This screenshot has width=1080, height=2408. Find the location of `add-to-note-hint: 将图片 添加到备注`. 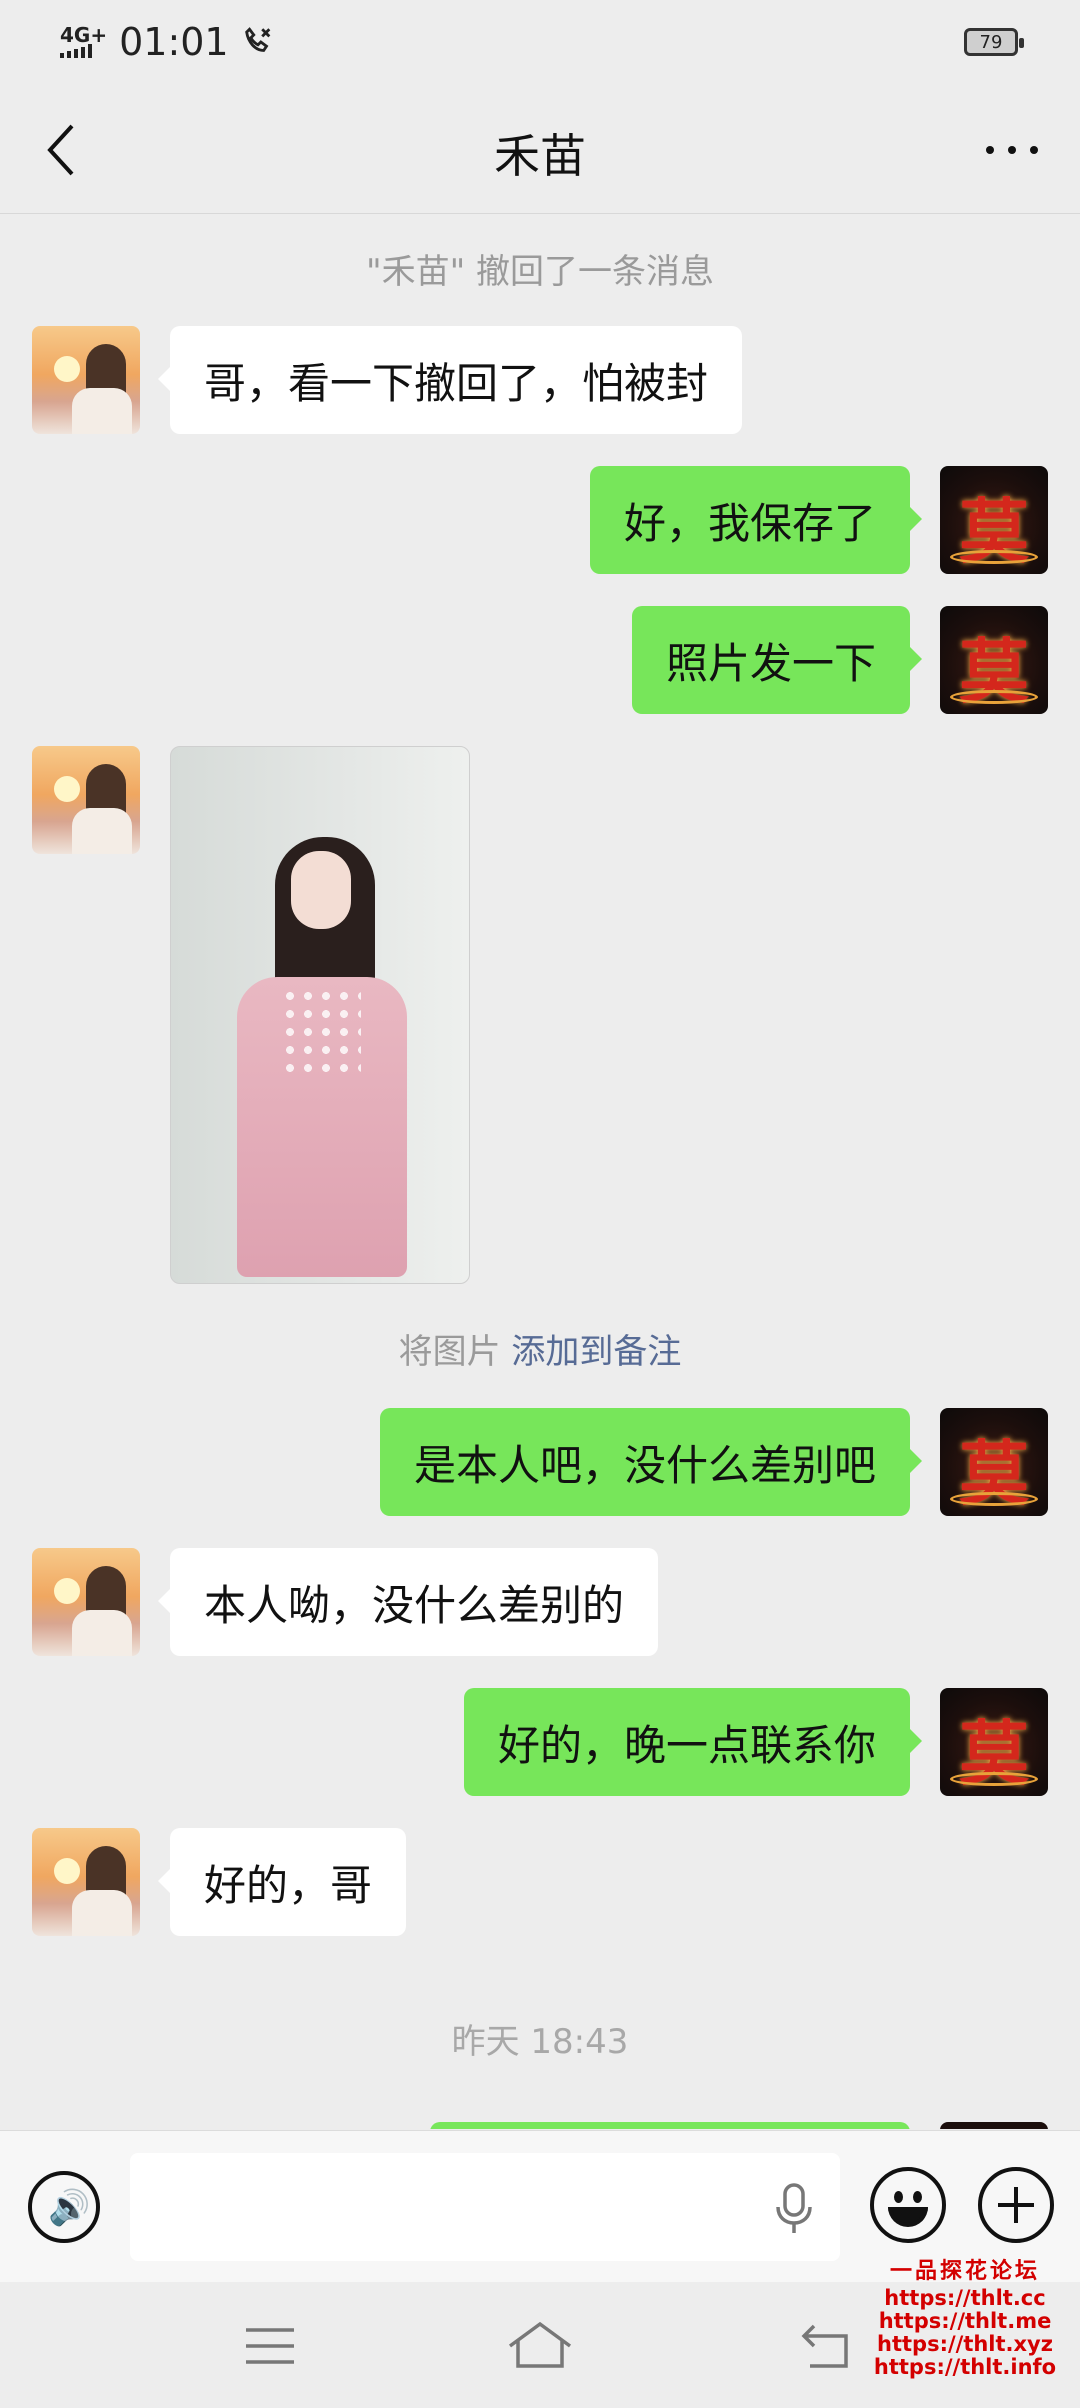

add-to-note-hint: 将图片 添加到备注 is located at coordinates (540, 1348).